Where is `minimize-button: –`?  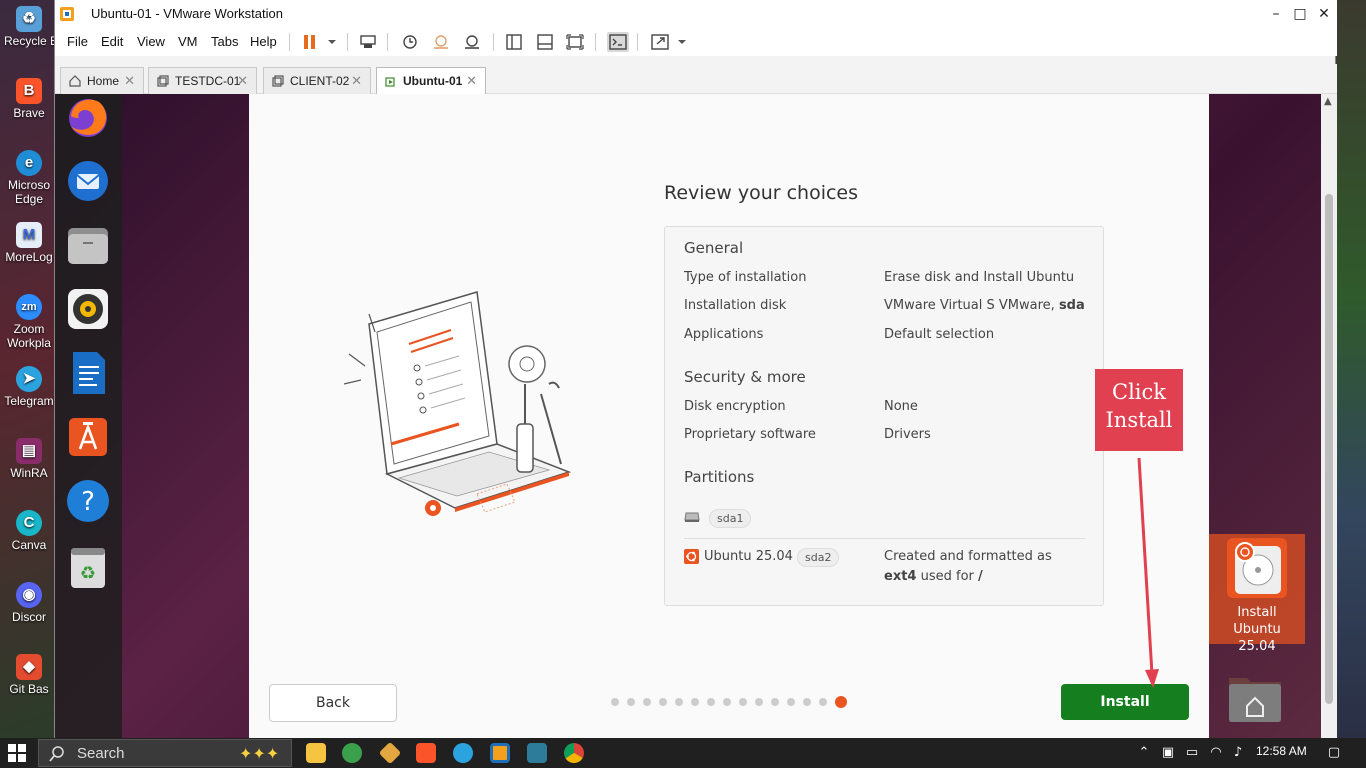 minimize-button: – is located at coordinates (1276, 14).